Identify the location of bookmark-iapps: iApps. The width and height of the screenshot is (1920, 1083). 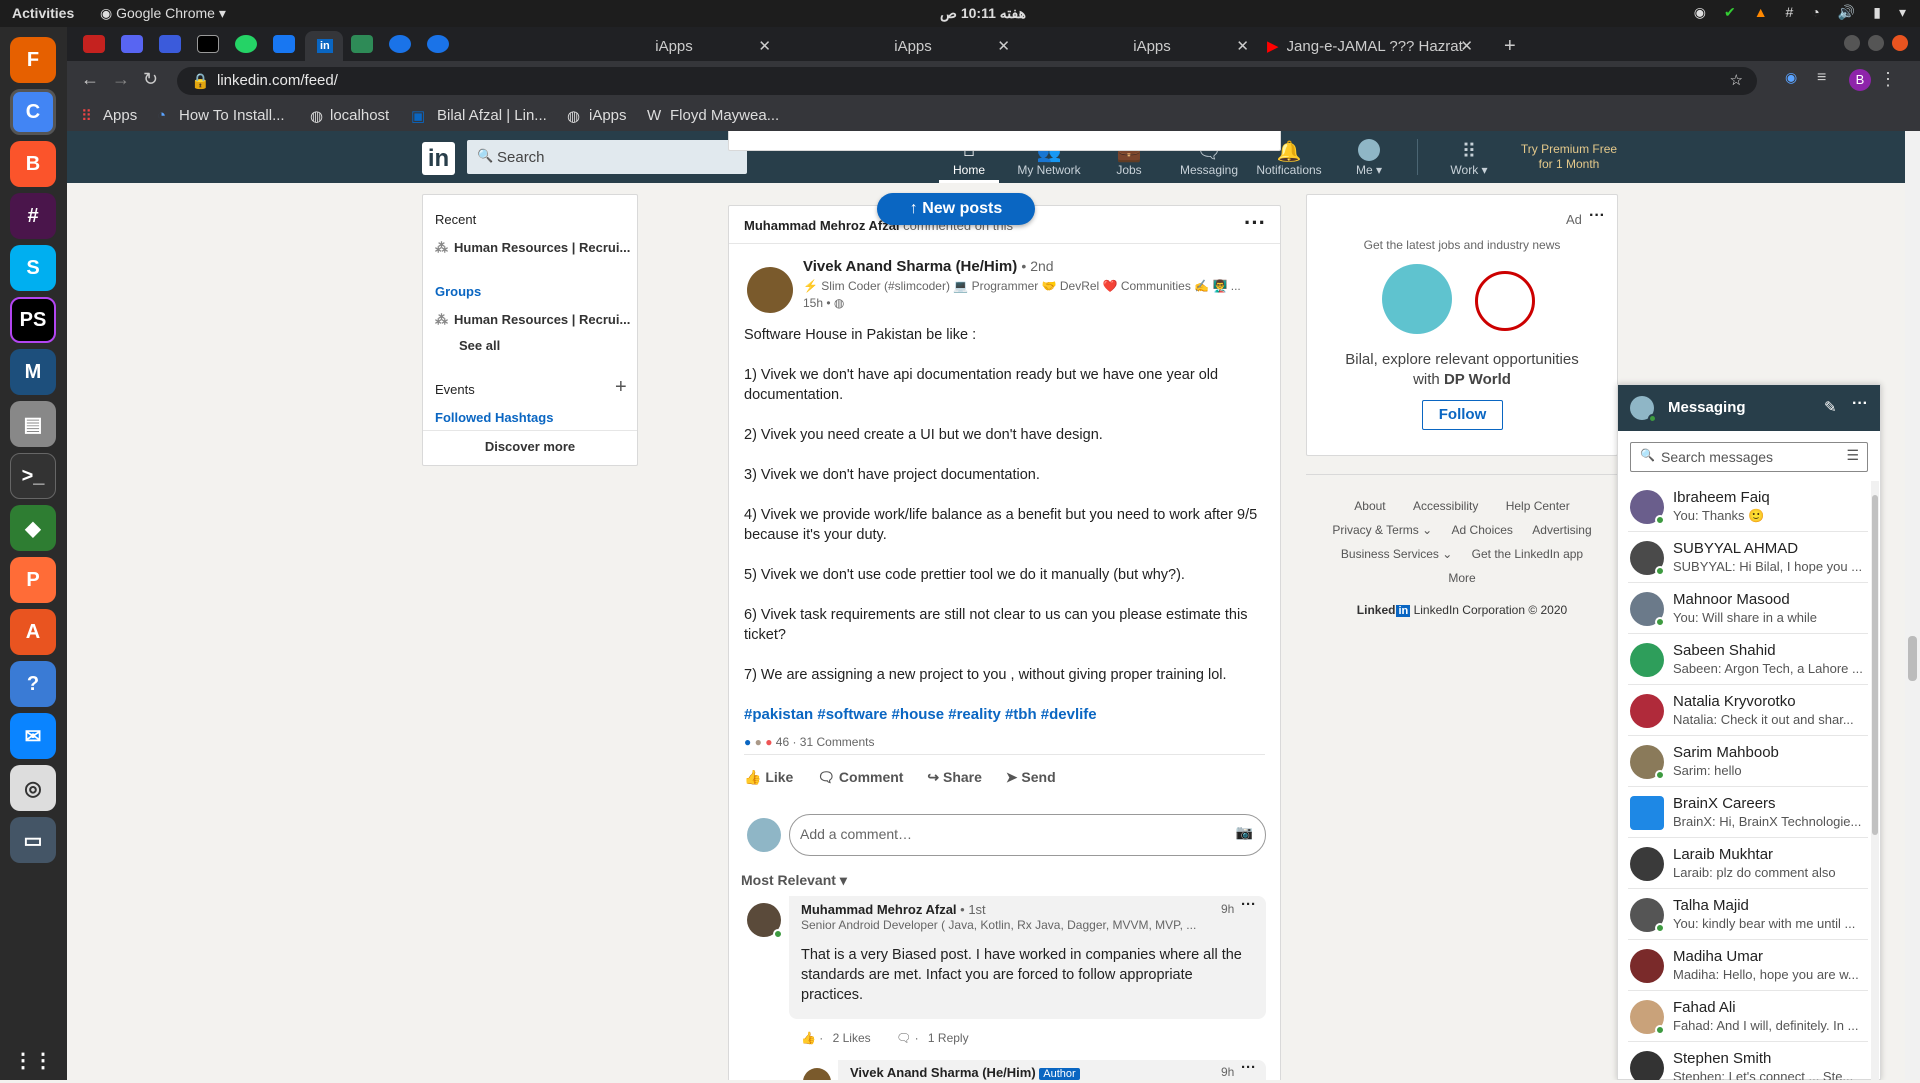
(608, 115).